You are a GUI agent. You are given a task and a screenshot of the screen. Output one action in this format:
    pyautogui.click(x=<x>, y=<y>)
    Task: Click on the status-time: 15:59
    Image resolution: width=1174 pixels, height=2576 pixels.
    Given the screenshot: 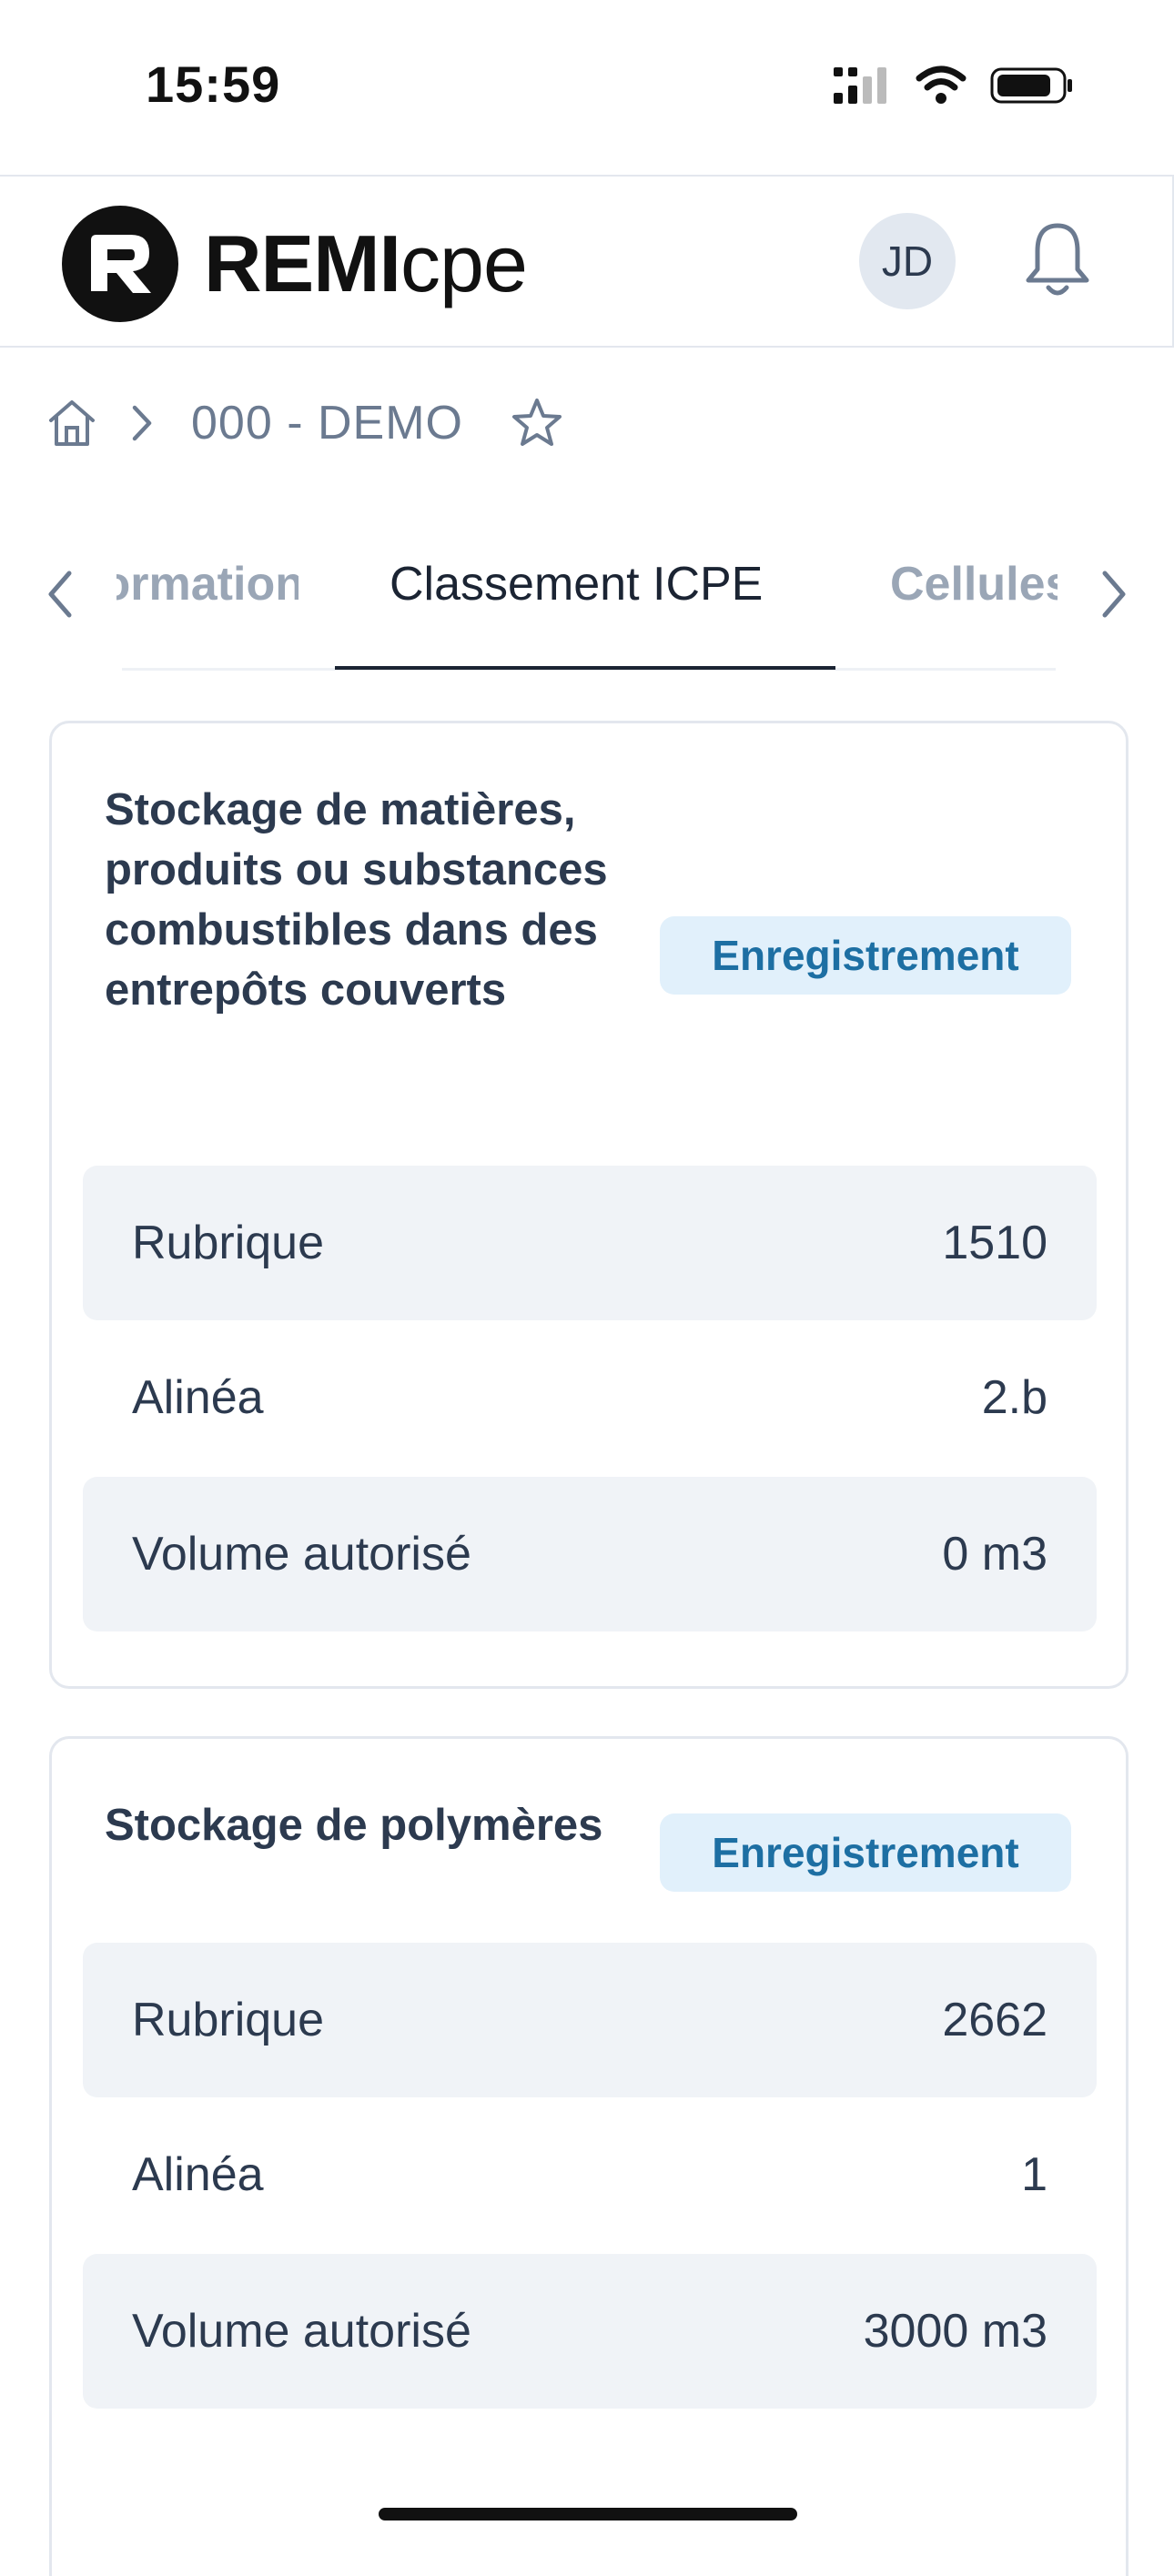 What is the action you would take?
    pyautogui.click(x=213, y=84)
    